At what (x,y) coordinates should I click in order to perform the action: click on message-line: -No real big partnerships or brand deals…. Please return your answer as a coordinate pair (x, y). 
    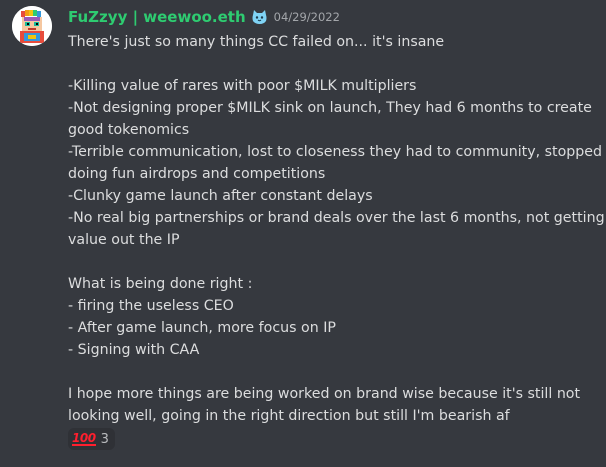
    Looking at the image, I should click on (337, 218).